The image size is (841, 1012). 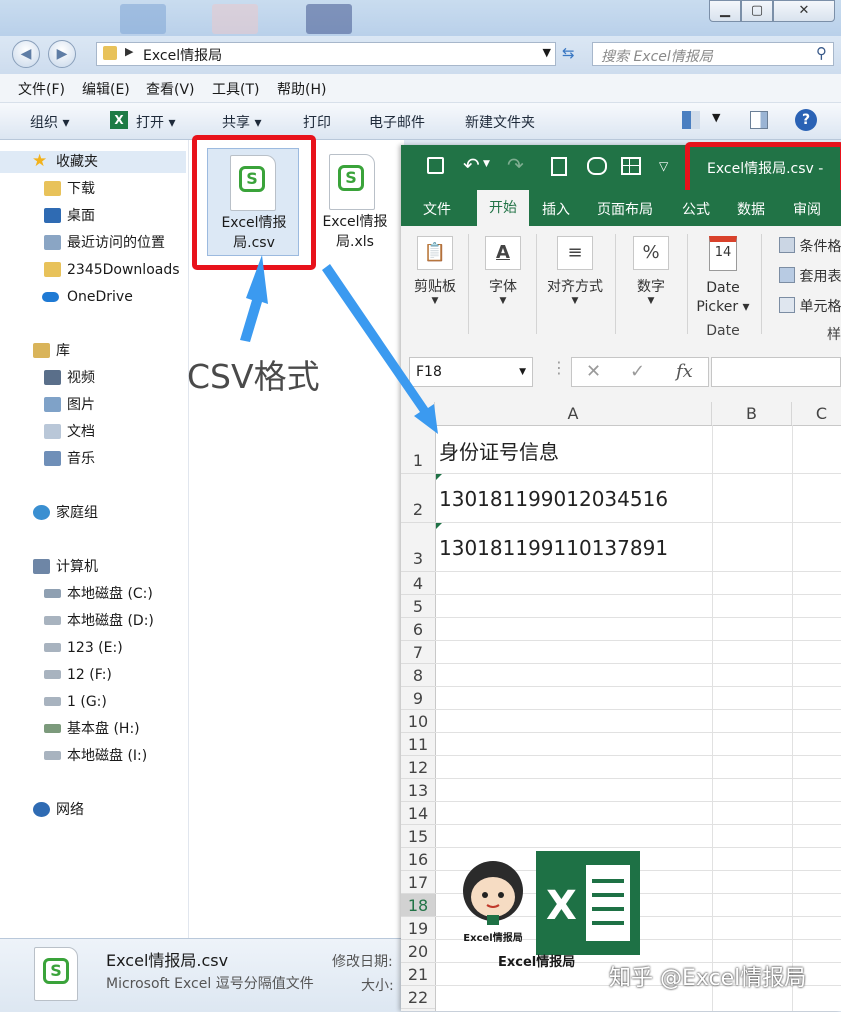 I want to click on annotation-arrows, so click(x=339, y=344).